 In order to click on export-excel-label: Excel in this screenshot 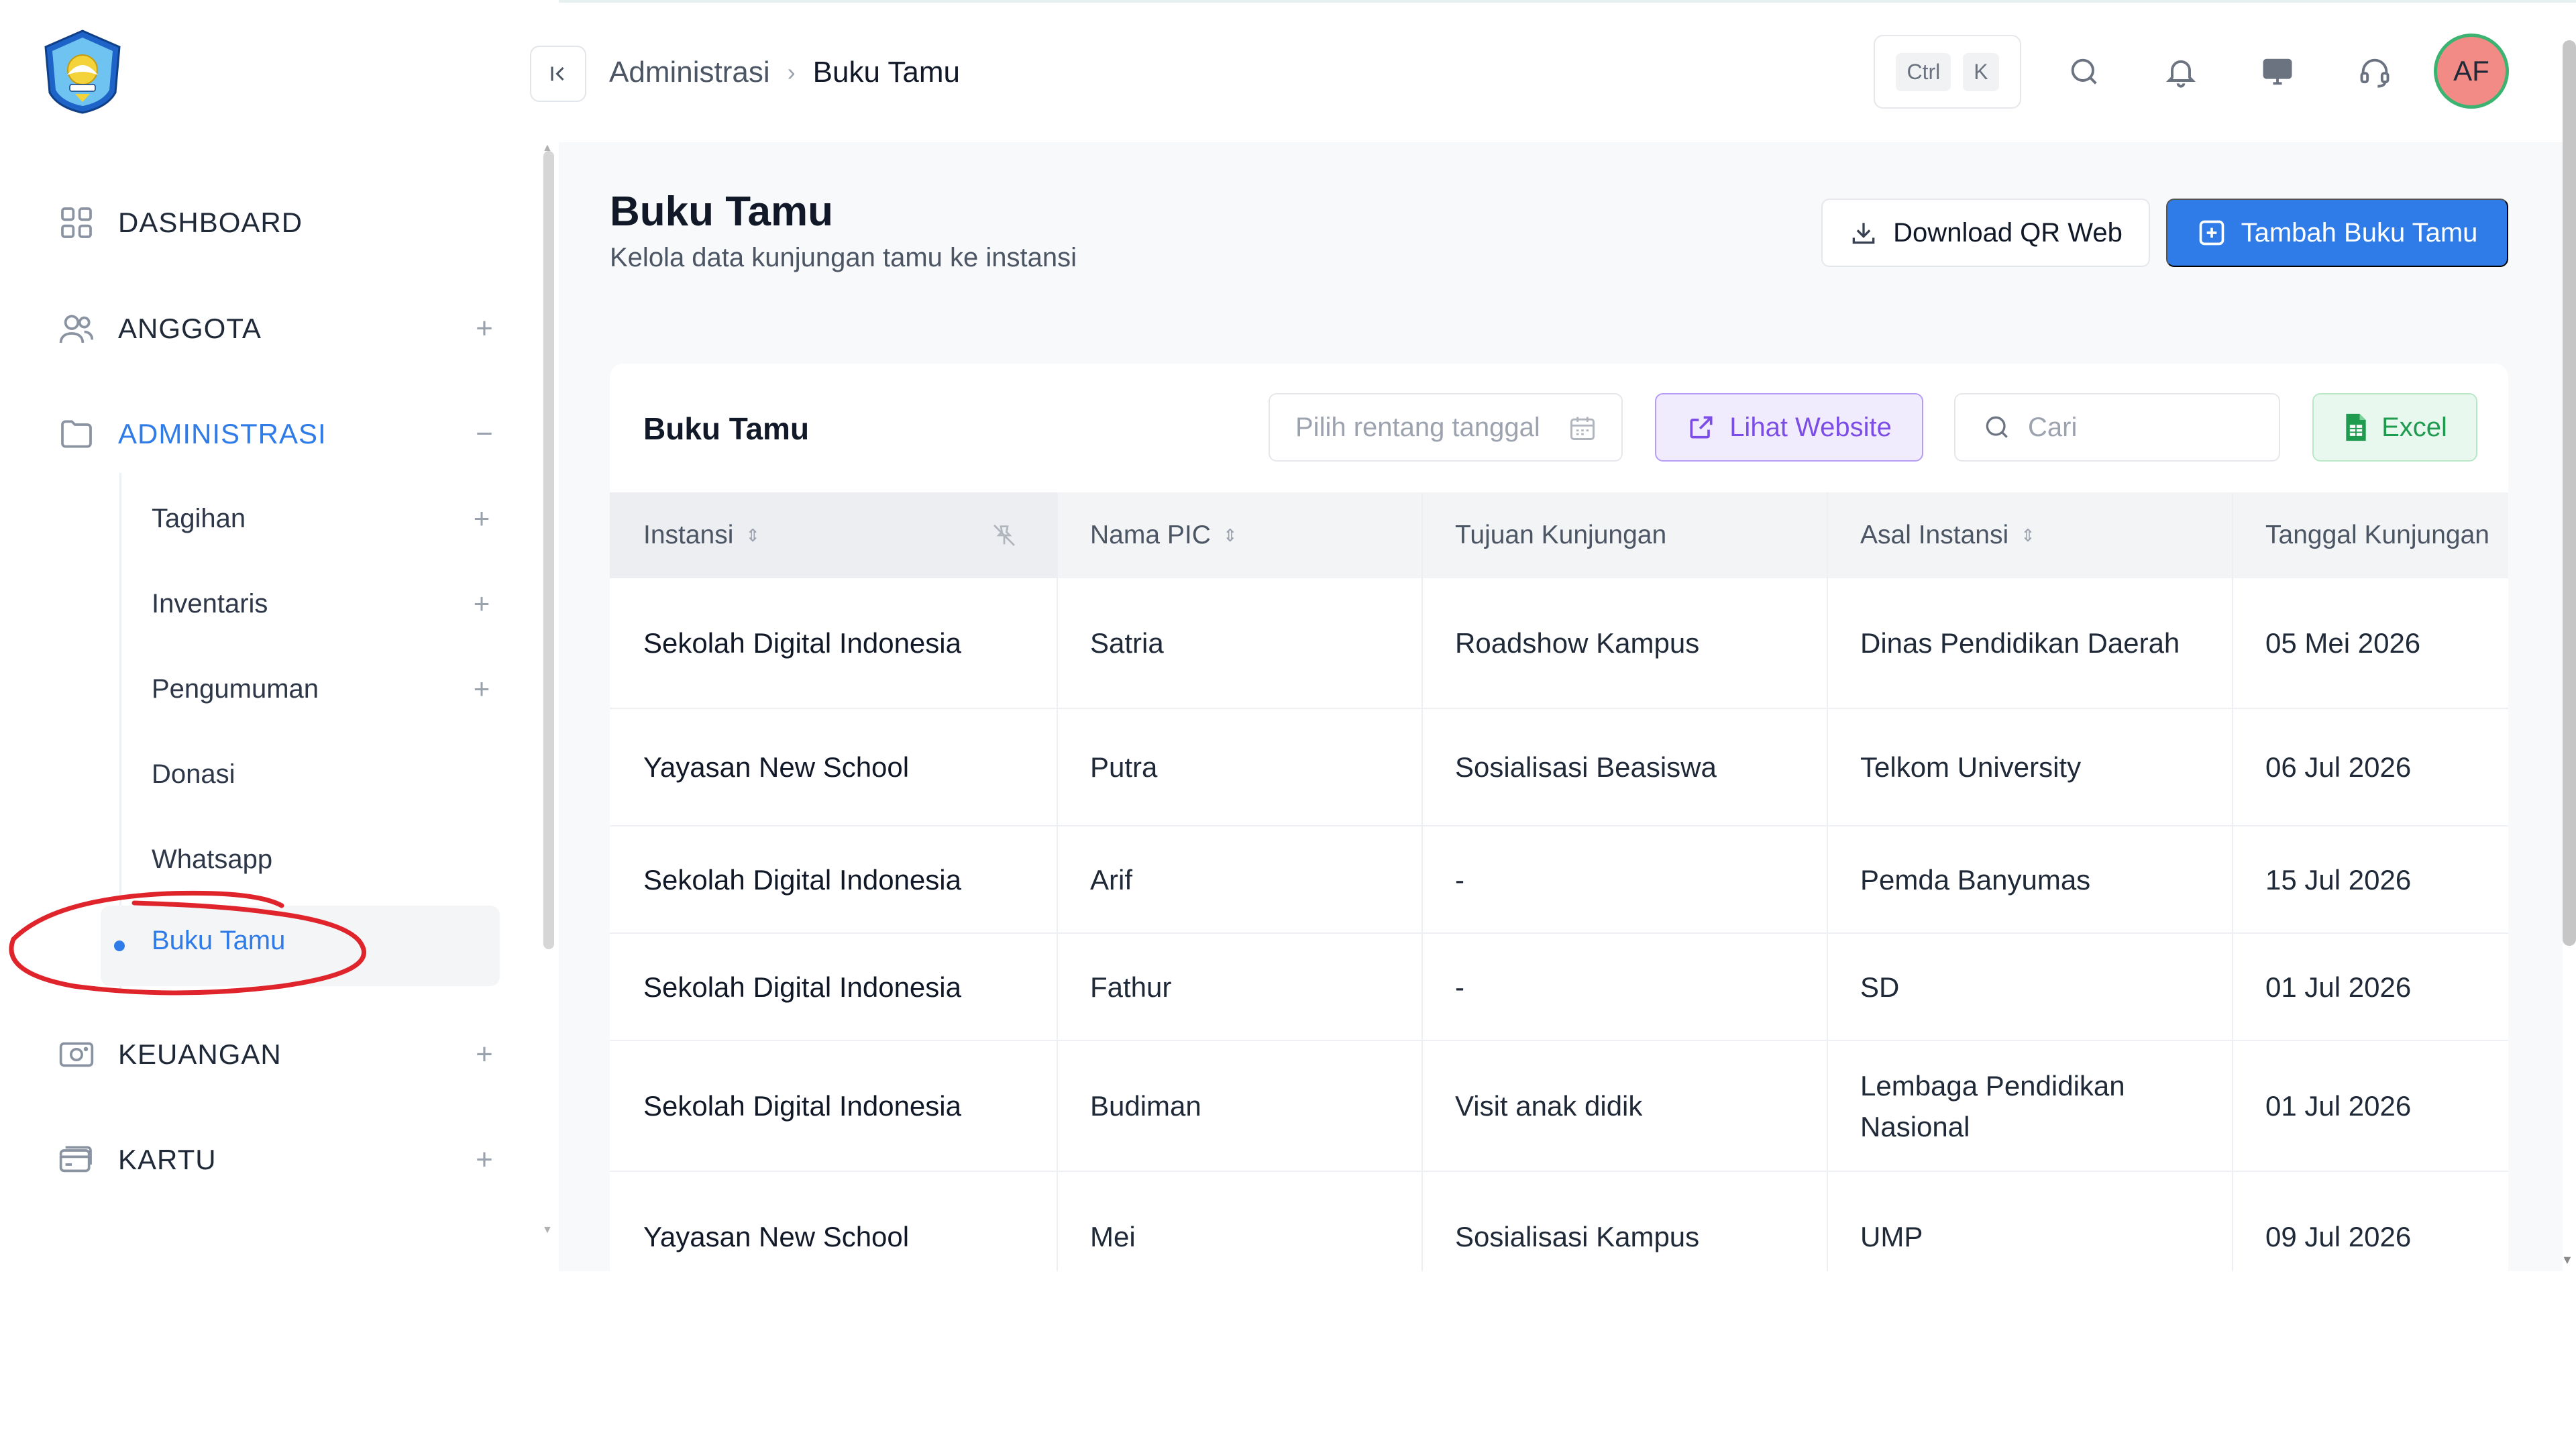, I will do `click(2414, 427)`.